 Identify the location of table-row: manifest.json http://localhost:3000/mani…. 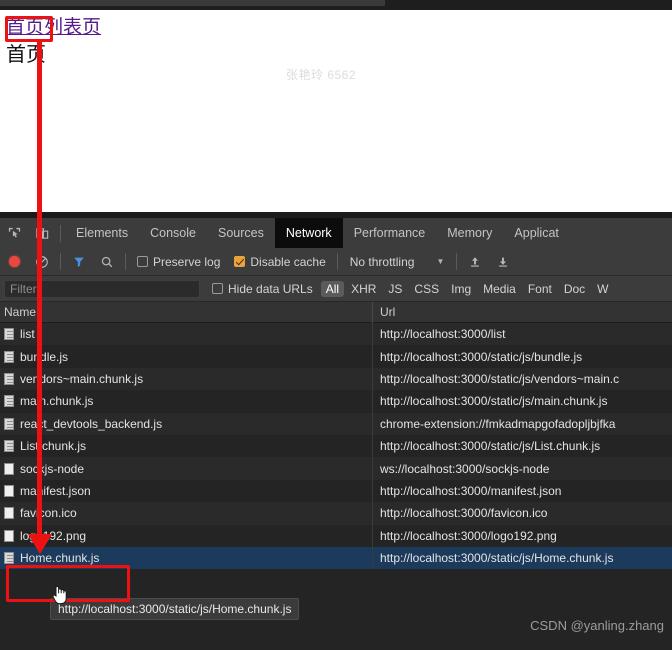
(336, 491).